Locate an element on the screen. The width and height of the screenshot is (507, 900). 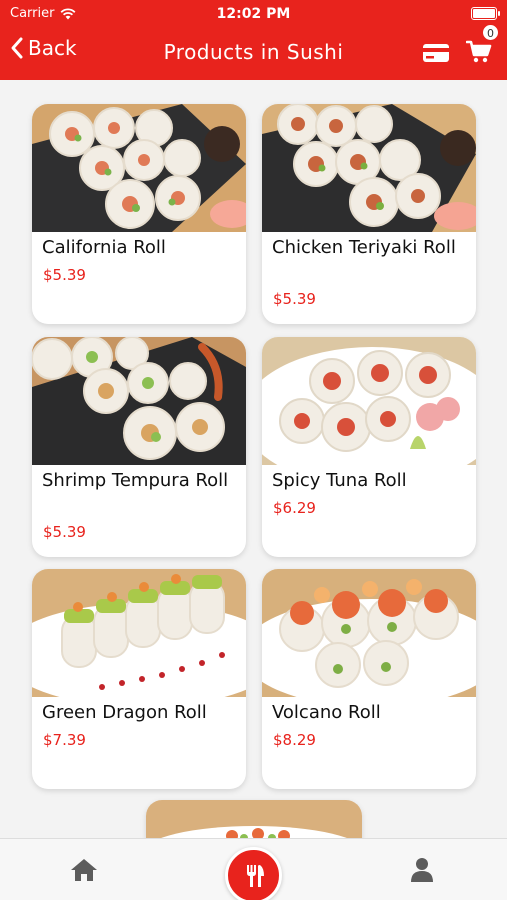
product-name: Green Dragon Roll is located at coordinates (124, 712).